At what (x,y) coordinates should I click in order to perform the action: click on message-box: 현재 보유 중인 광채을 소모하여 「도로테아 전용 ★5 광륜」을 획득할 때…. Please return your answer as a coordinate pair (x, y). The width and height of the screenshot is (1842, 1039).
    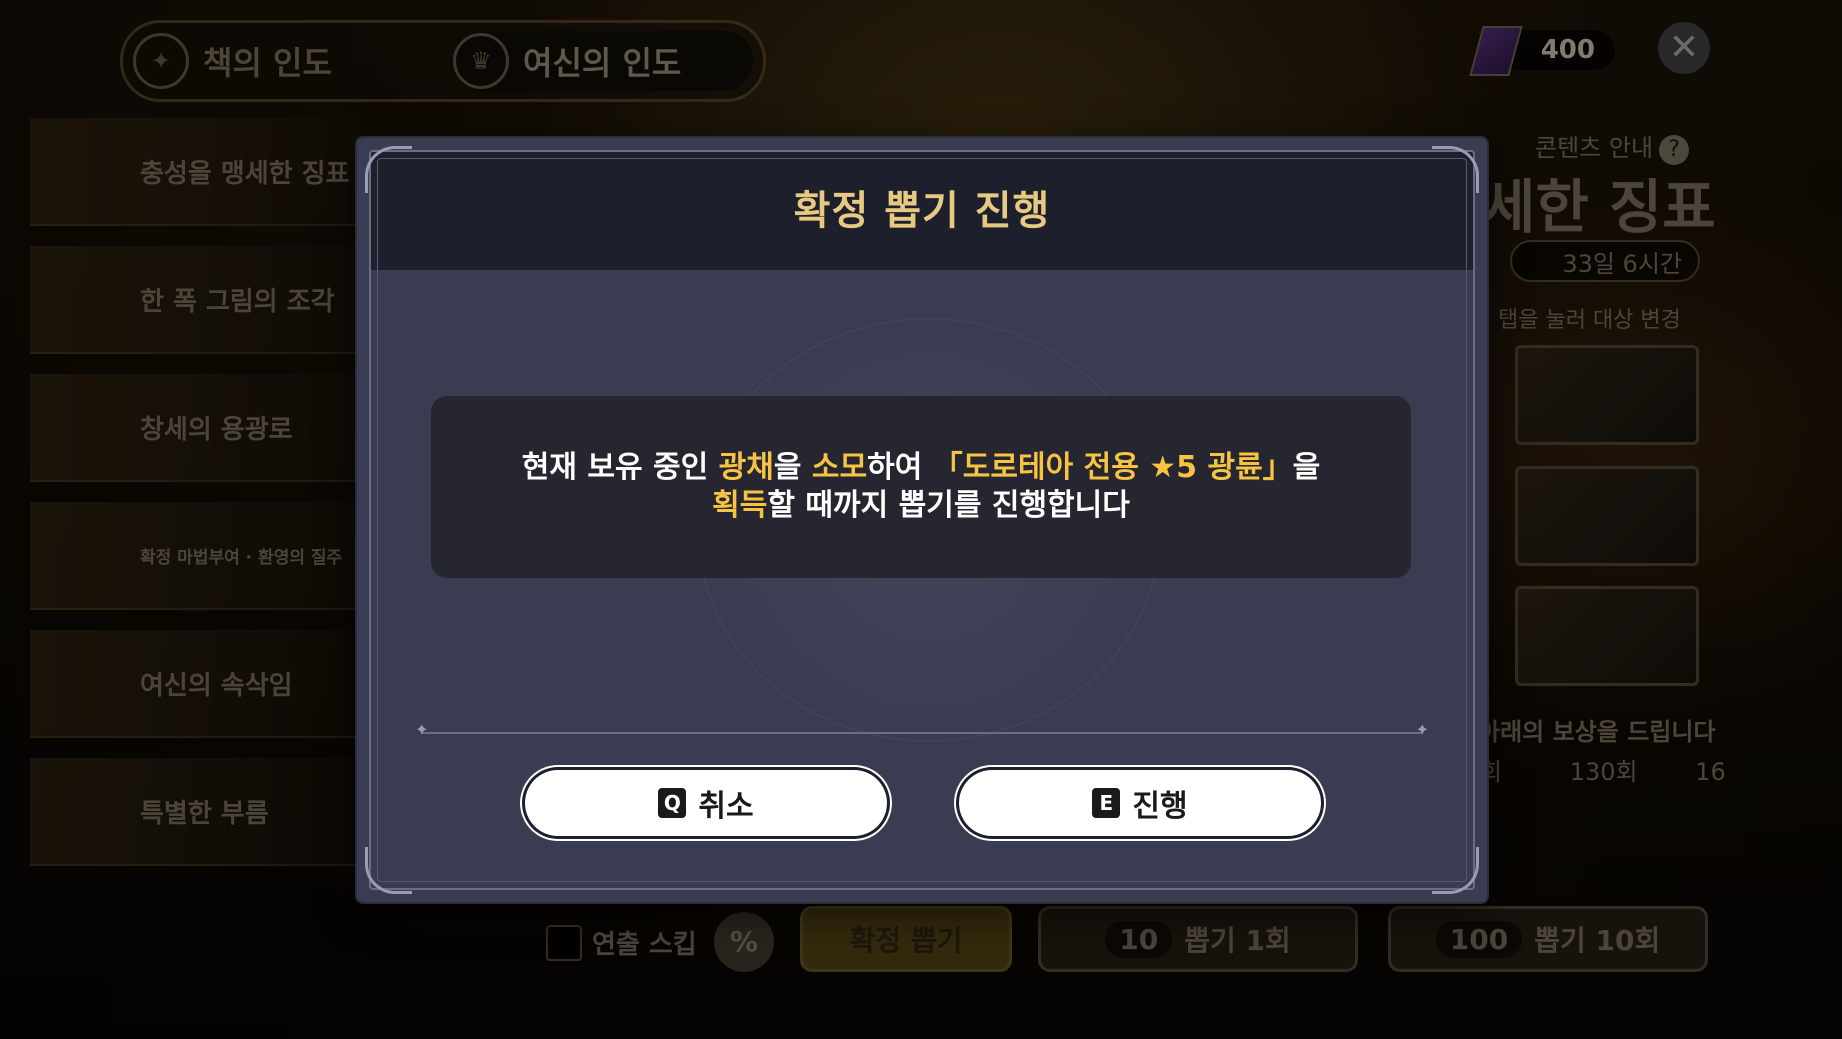
    Looking at the image, I should click on (921, 487).